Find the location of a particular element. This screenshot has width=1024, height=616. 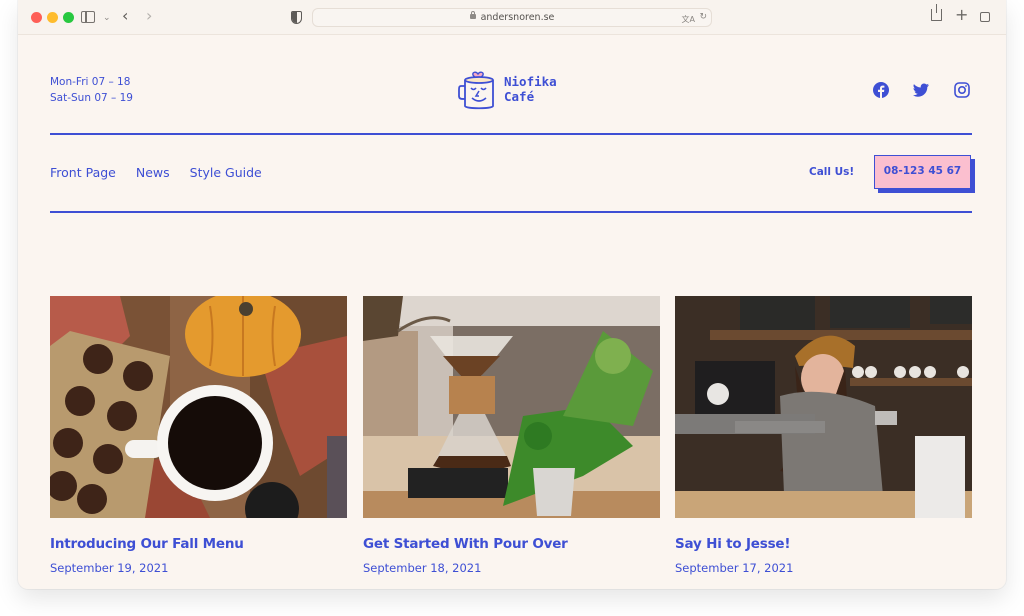

address-bar: andersnoren.se 文A ↻ is located at coordinates (512, 17).